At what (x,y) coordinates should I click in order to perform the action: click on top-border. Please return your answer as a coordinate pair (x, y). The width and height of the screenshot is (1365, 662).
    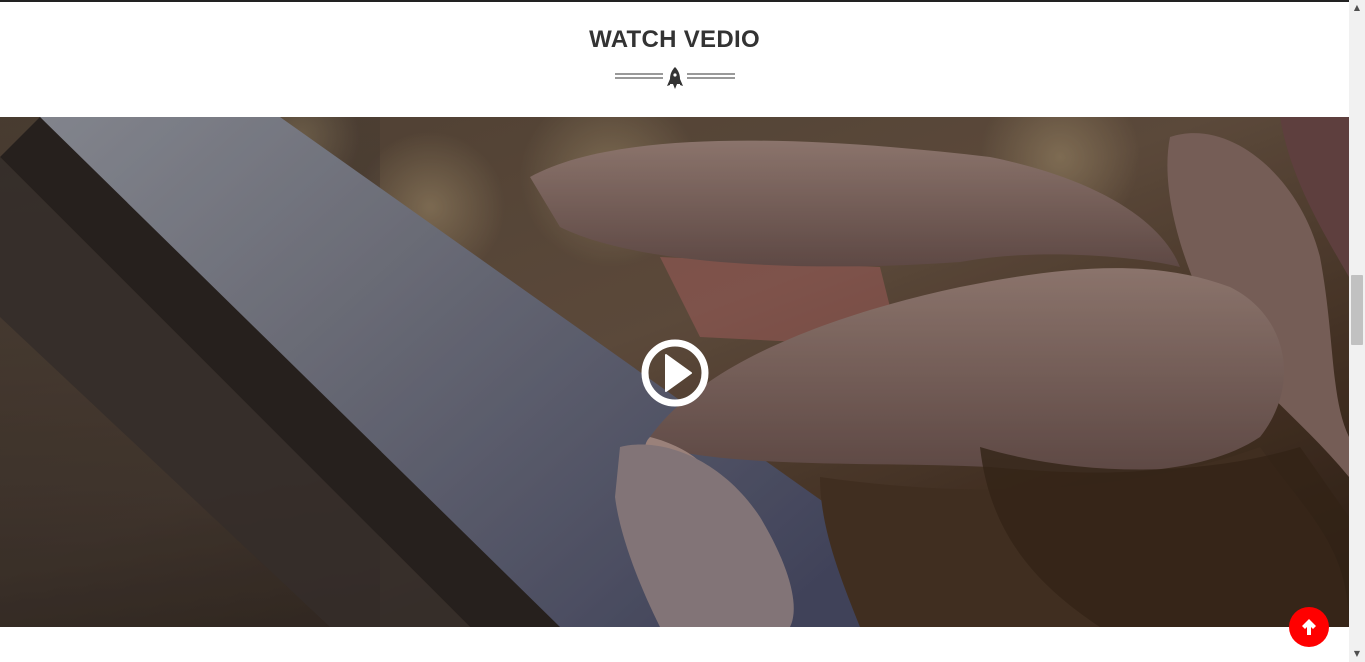
    Looking at the image, I should click on (674, 1).